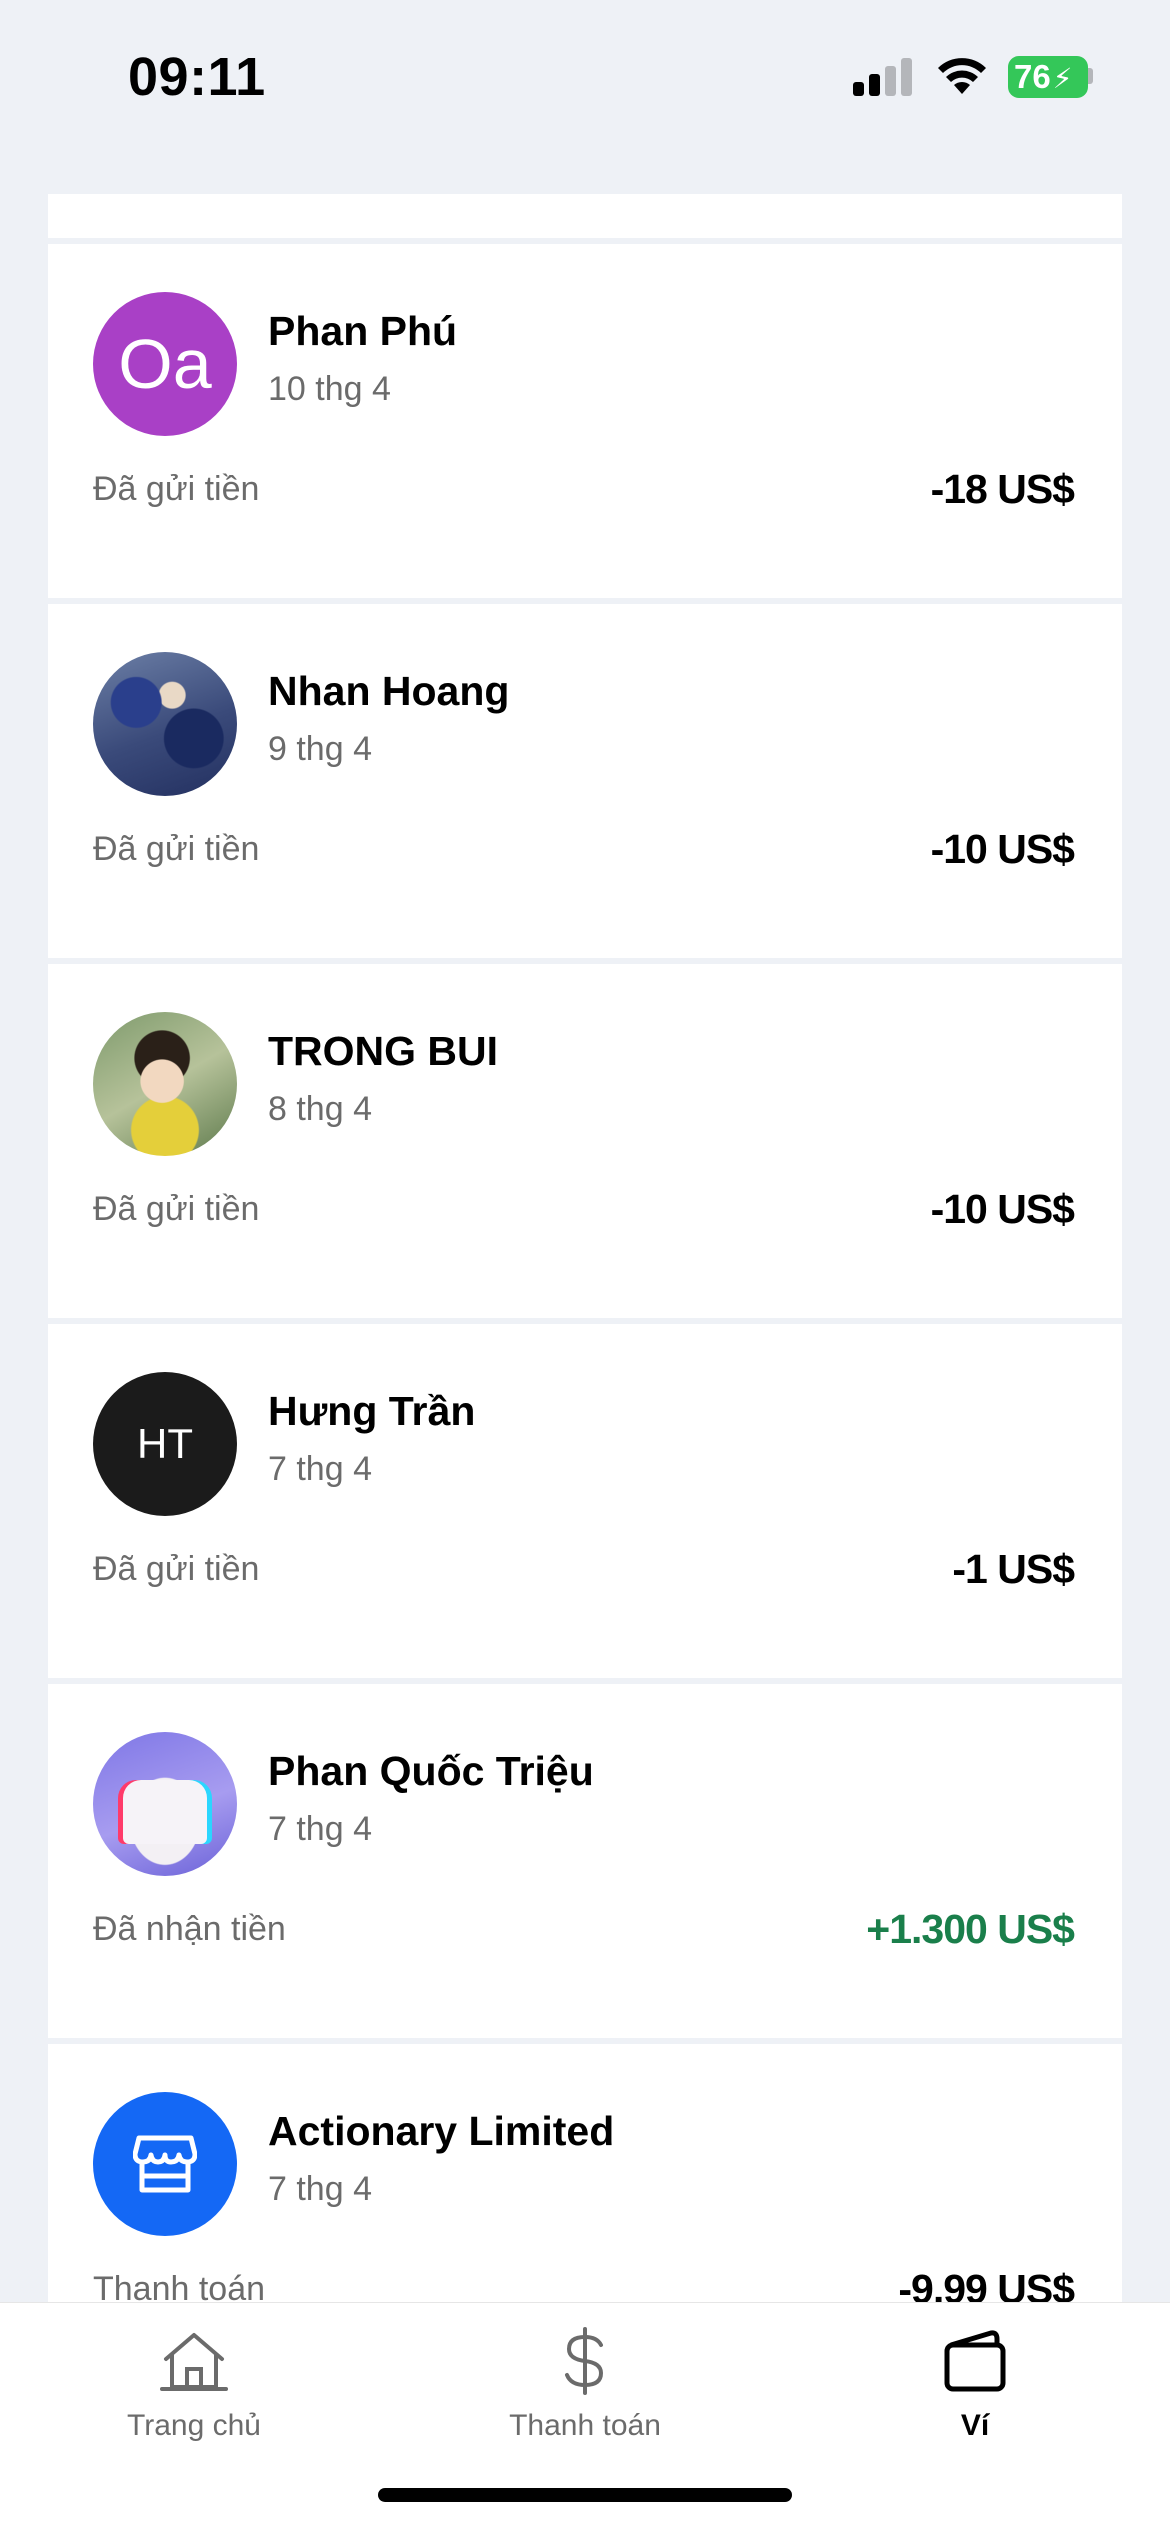  I want to click on home-icon, so click(194, 2362).